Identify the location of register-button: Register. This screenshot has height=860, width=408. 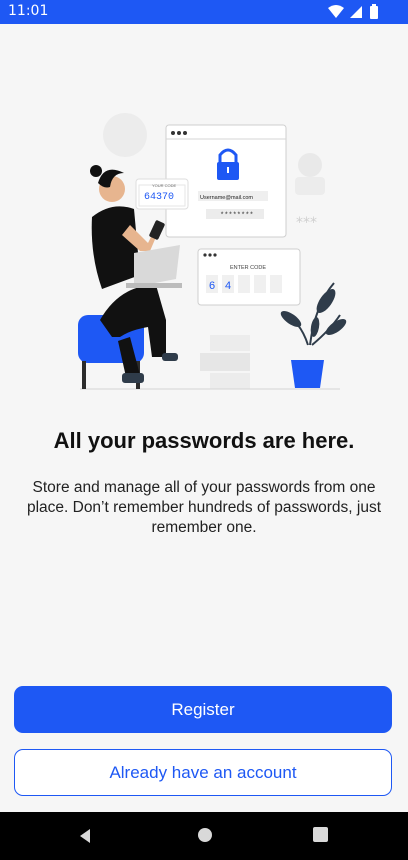
(203, 709).